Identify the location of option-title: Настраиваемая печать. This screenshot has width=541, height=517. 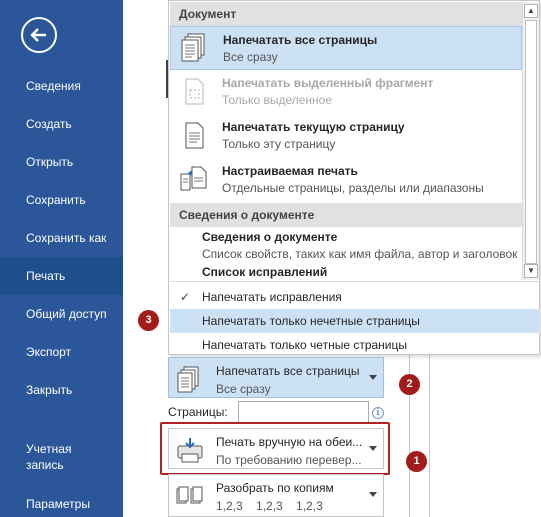
(290, 171).